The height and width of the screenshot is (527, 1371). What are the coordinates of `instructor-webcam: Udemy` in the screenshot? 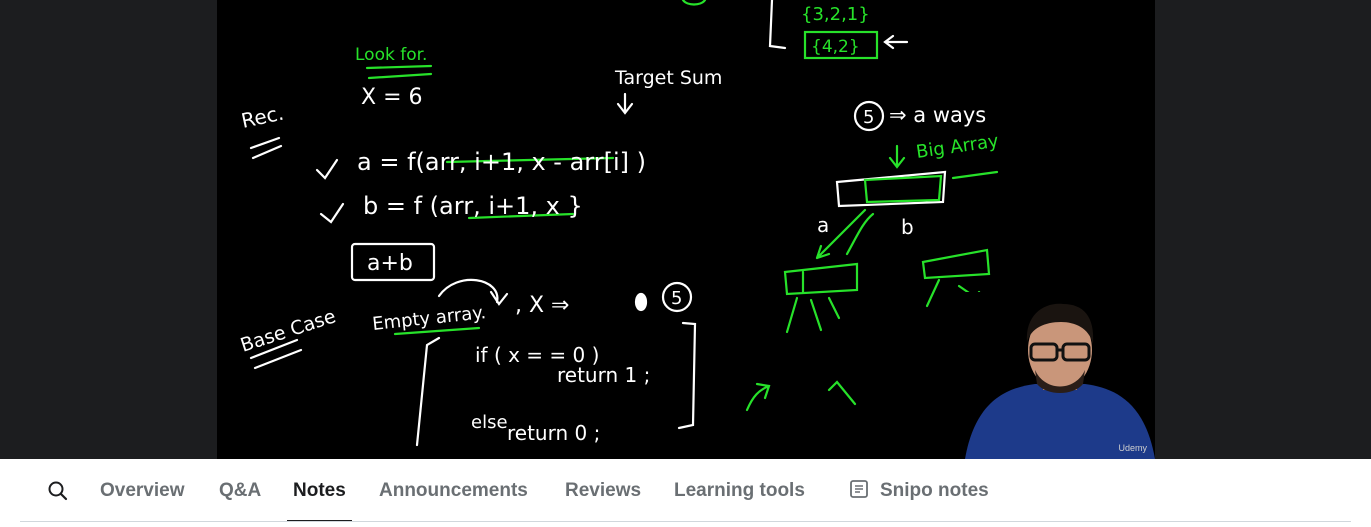 It's located at (1060, 375).